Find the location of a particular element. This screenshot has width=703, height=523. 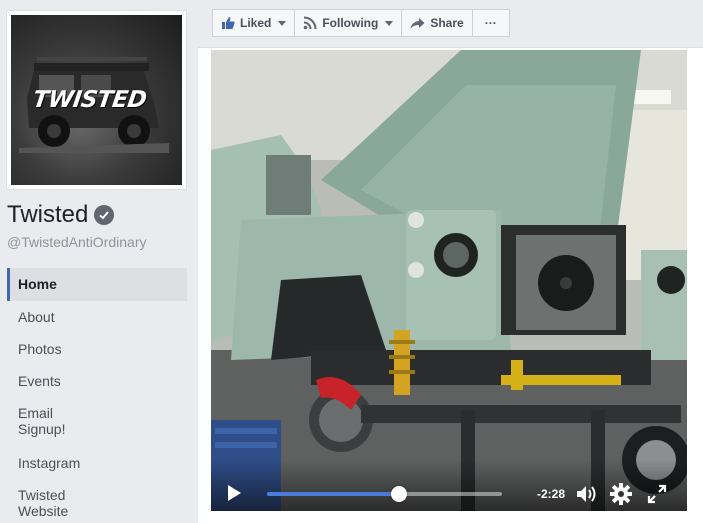

verified-badge-icon is located at coordinates (104, 215).